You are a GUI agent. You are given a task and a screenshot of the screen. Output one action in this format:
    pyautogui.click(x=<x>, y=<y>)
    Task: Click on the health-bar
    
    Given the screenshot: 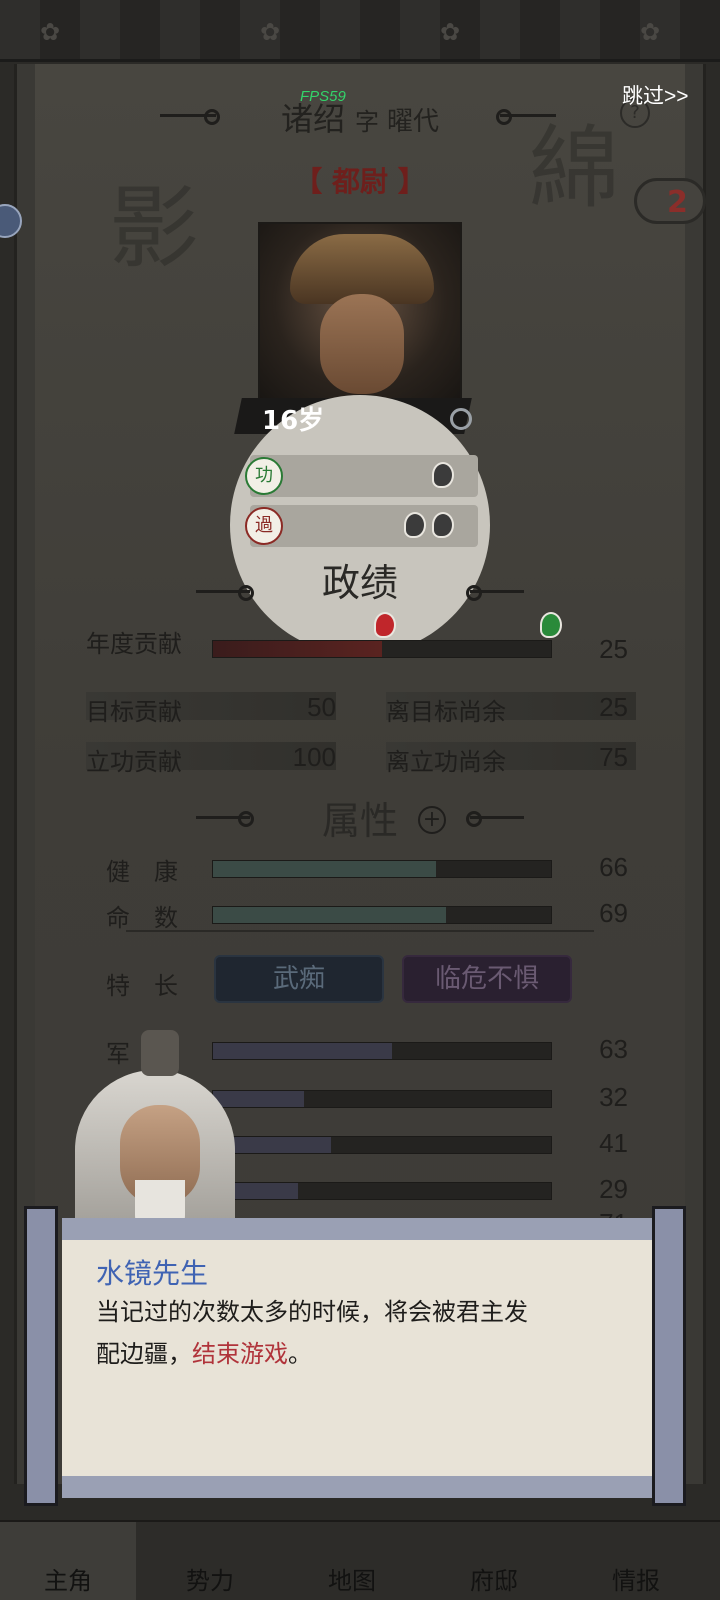 What is the action you would take?
    pyautogui.click(x=382, y=869)
    